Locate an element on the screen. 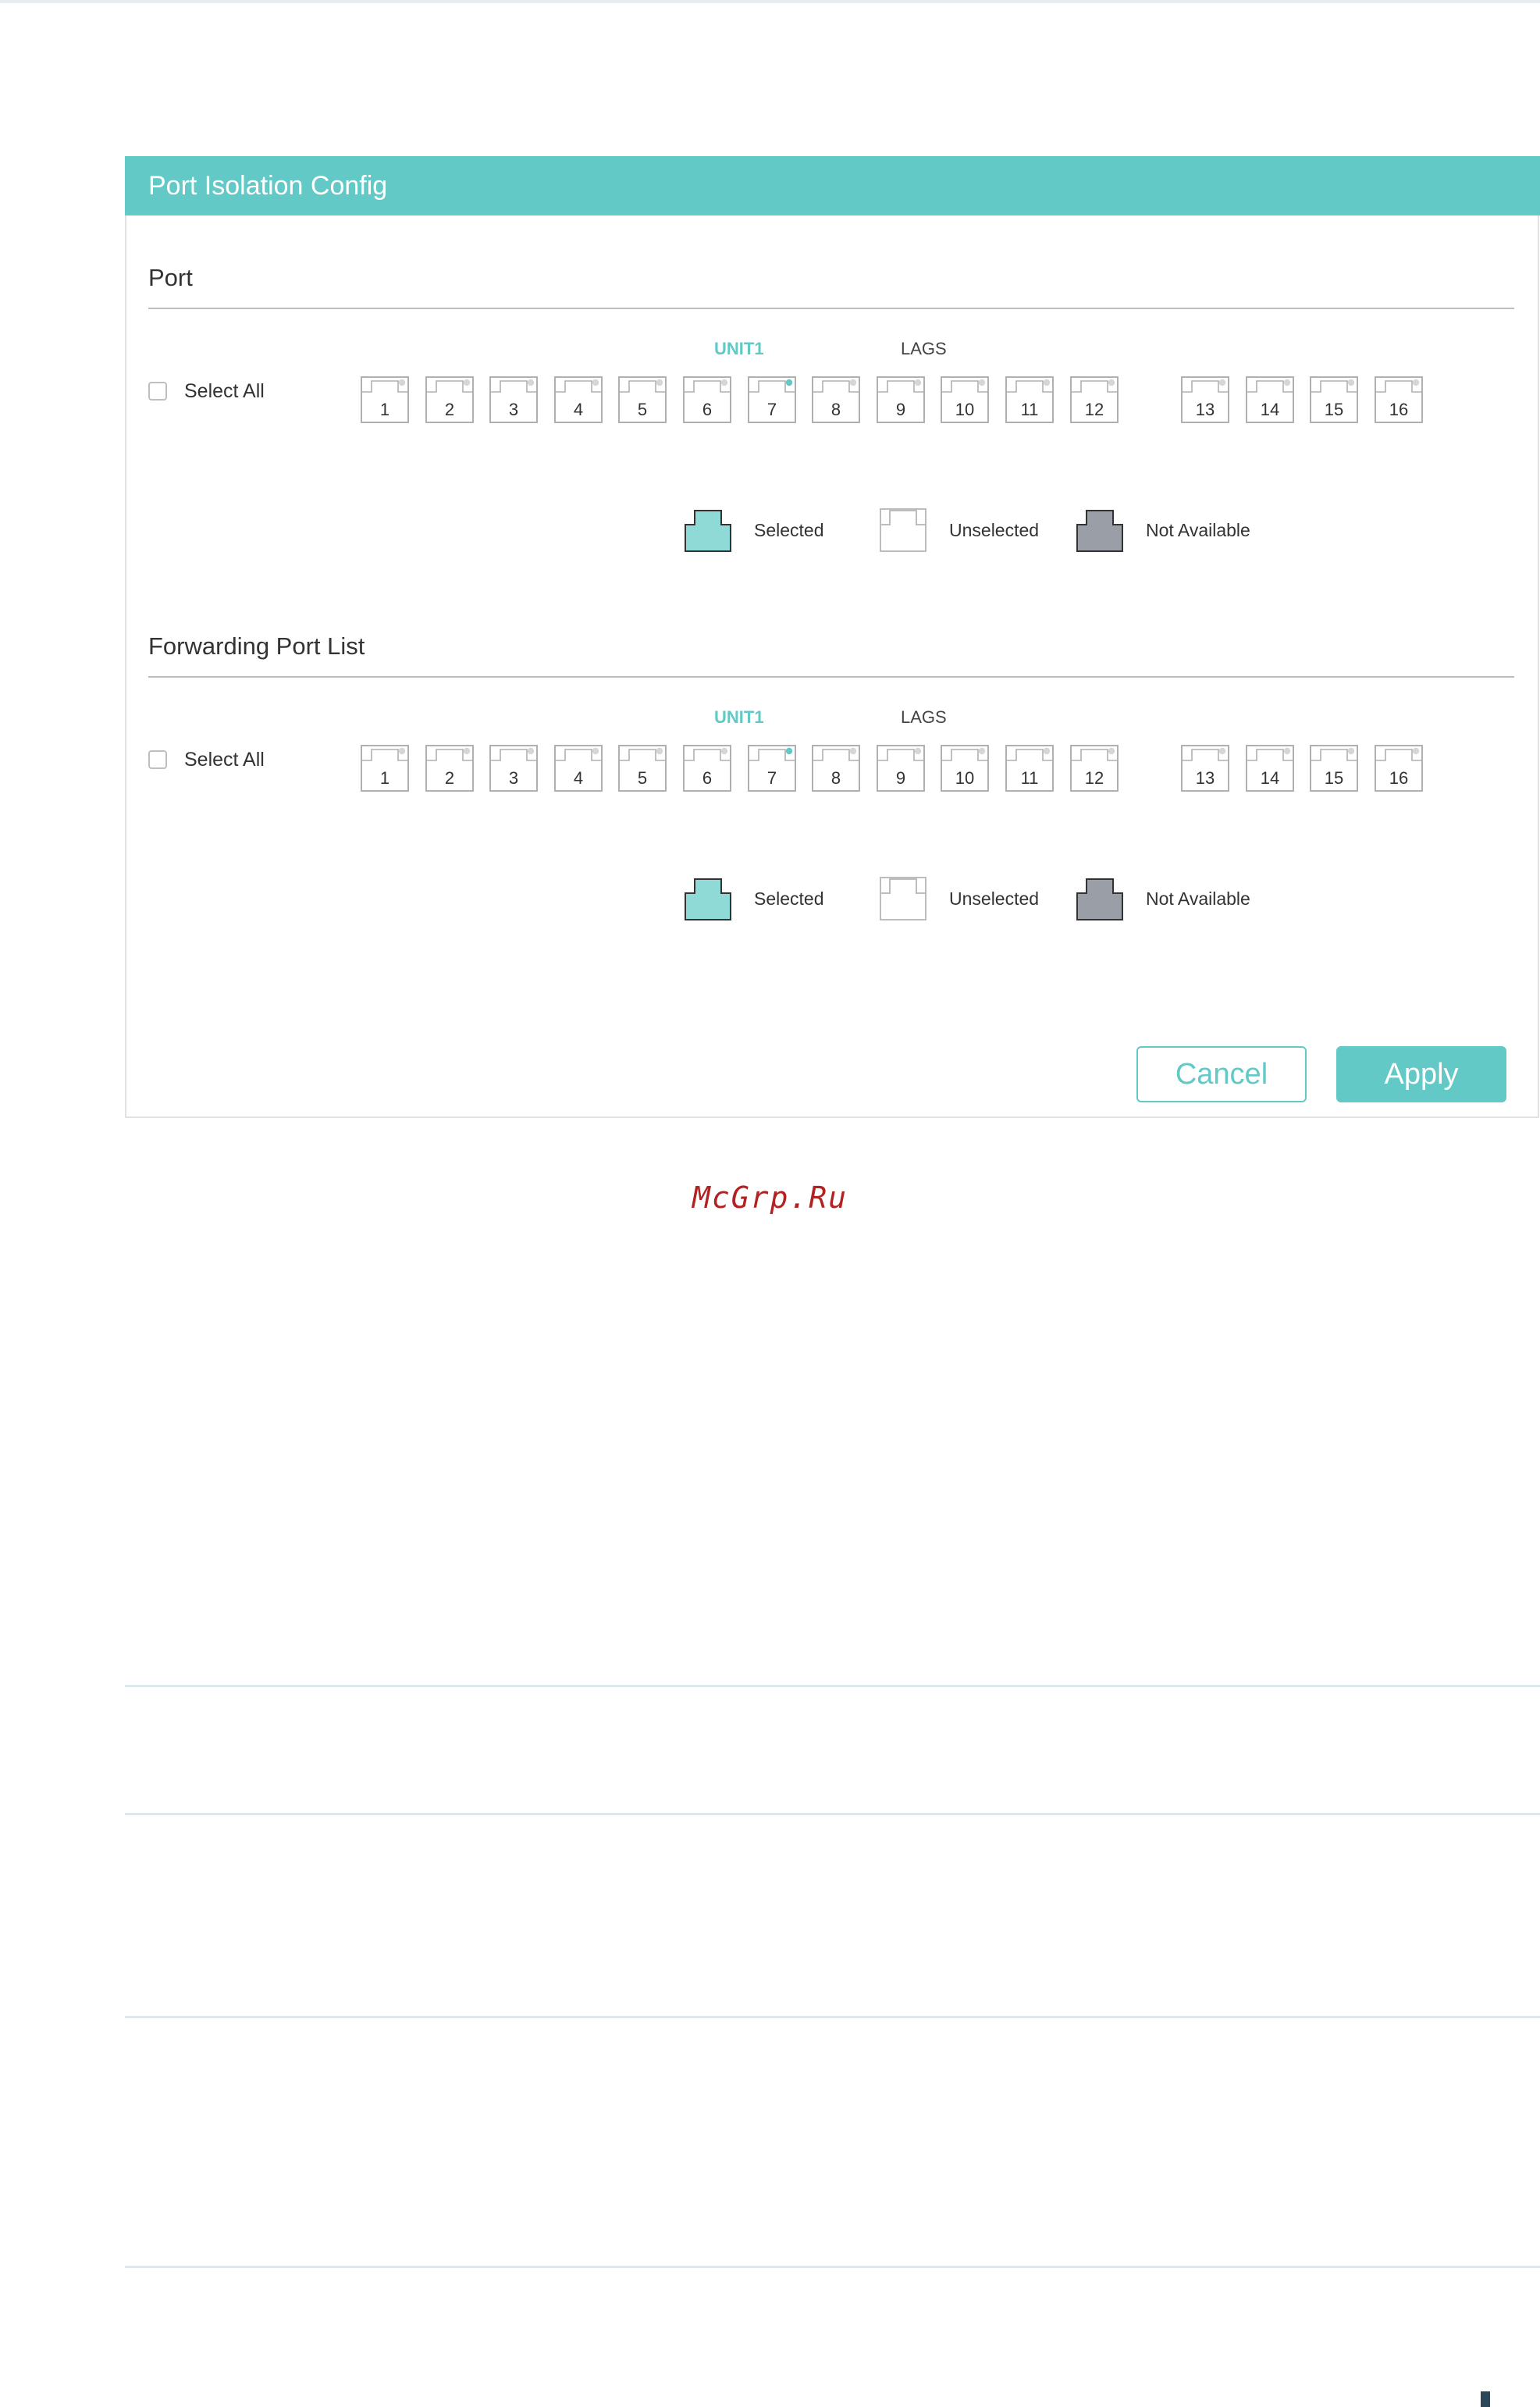  section-title: Forwarding Port List is located at coordinates (256, 646).